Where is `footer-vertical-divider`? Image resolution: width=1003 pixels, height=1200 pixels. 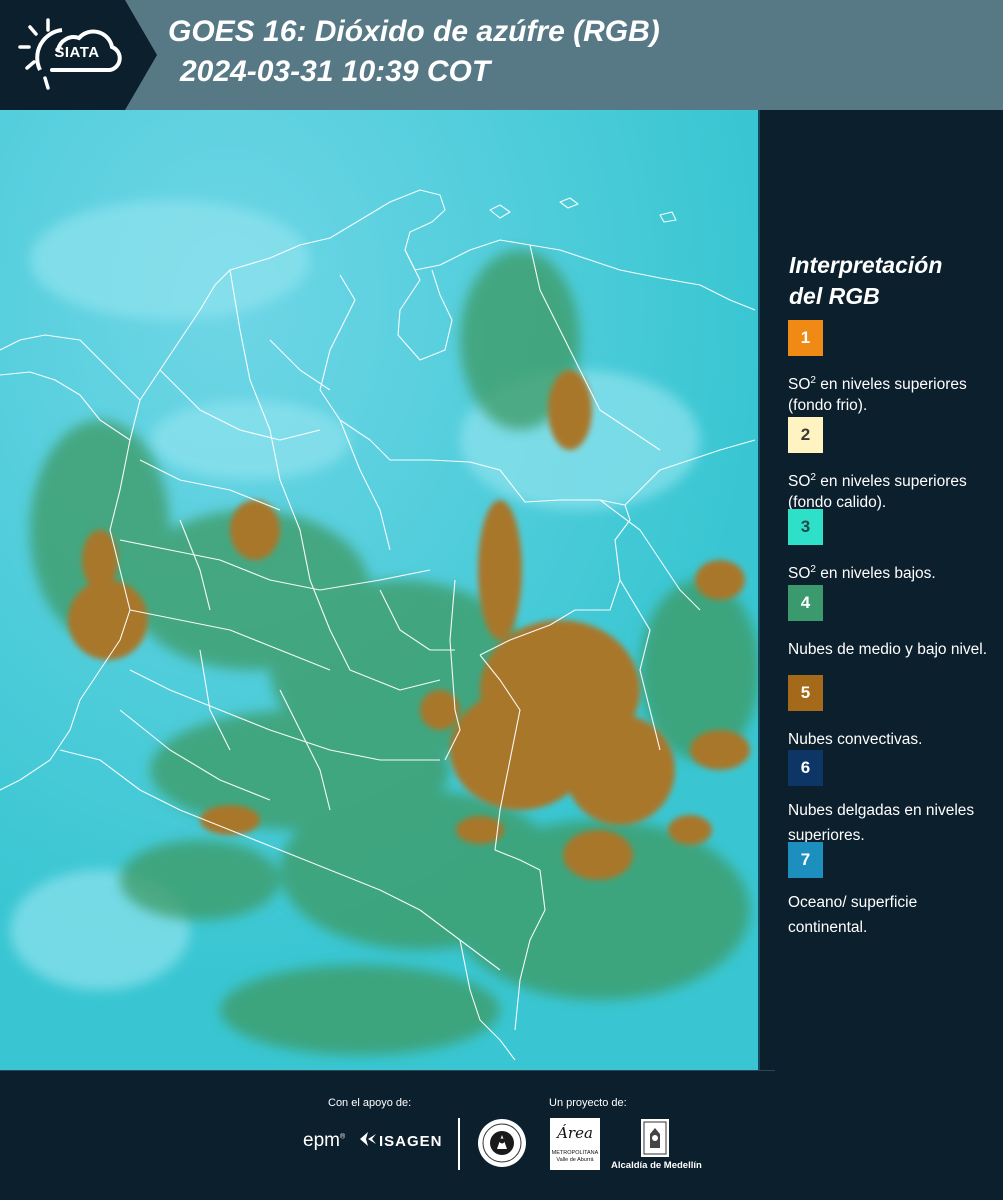
footer-vertical-divider is located at coordinates (459, 1144).